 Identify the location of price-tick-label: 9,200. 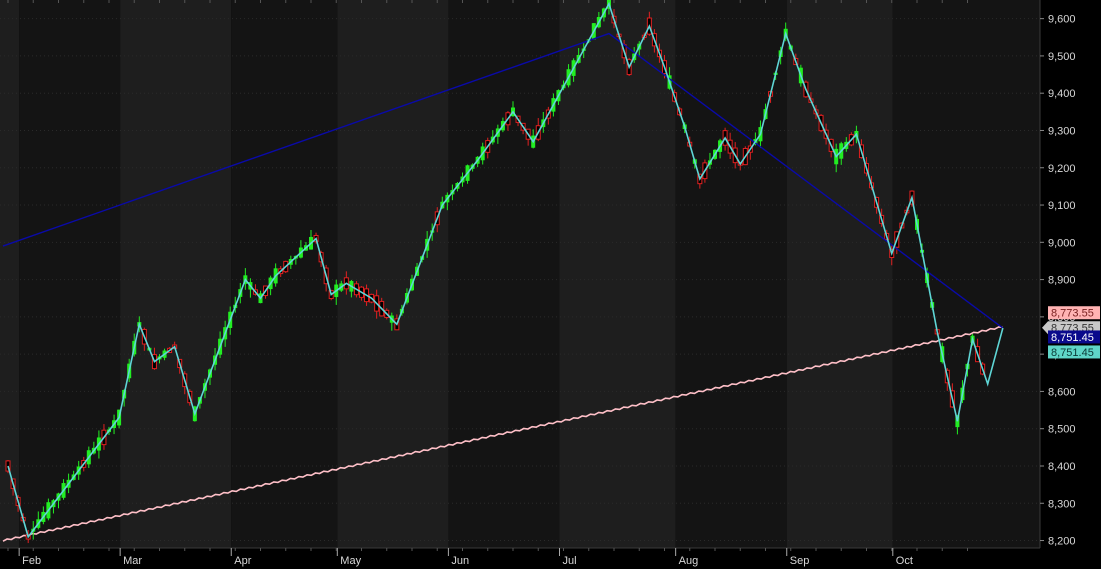
(1062, 169).